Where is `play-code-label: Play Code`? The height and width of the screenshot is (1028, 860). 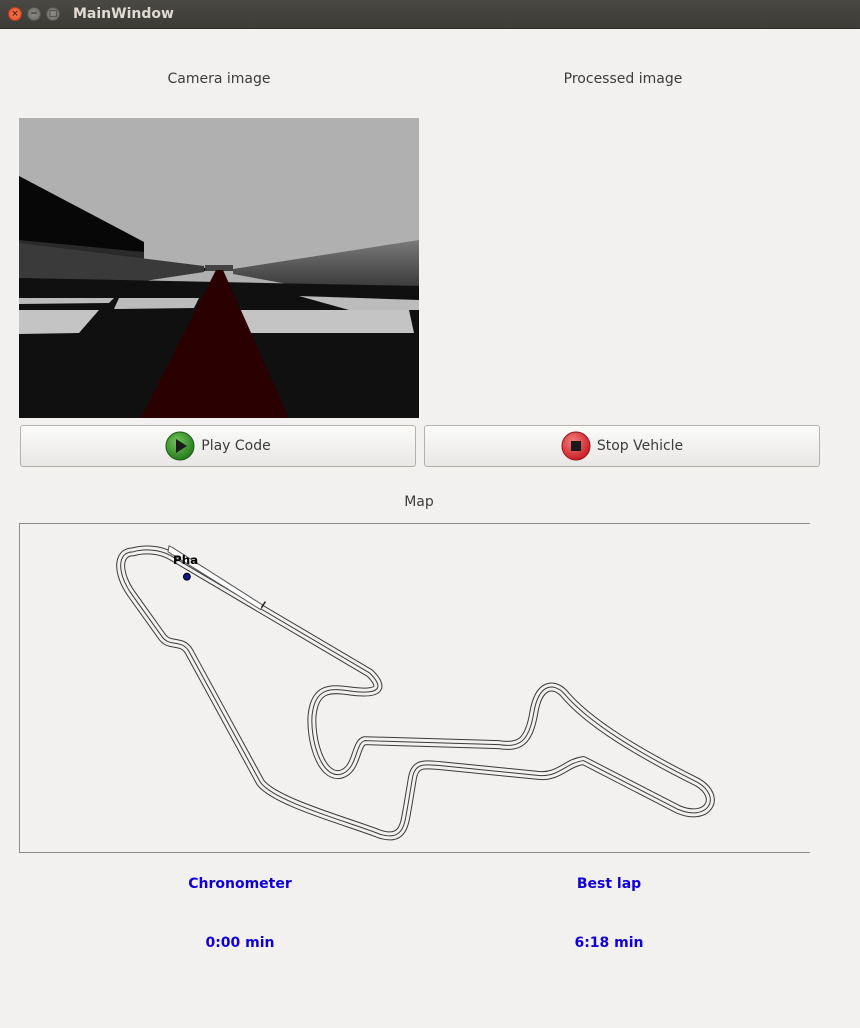 play-code-label: Play Code is located at coordinates (236, 446).